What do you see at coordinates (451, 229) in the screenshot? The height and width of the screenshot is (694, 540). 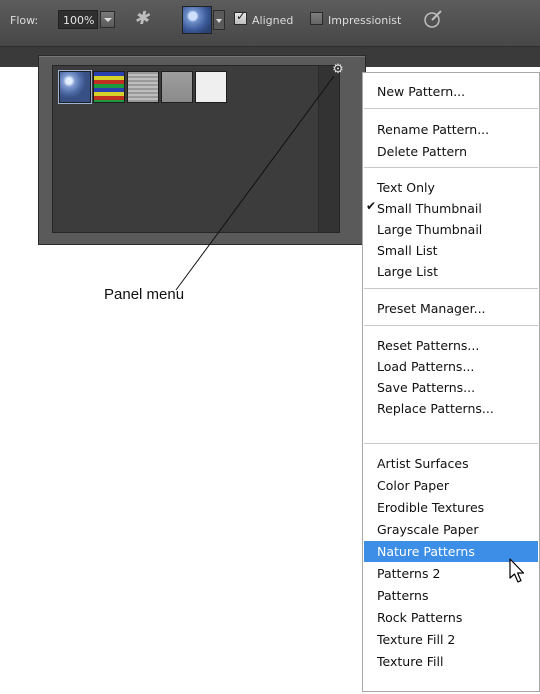 I see `menu-item-large-thumbnail: Large Thumbnail` at bounding box center [451, 229].